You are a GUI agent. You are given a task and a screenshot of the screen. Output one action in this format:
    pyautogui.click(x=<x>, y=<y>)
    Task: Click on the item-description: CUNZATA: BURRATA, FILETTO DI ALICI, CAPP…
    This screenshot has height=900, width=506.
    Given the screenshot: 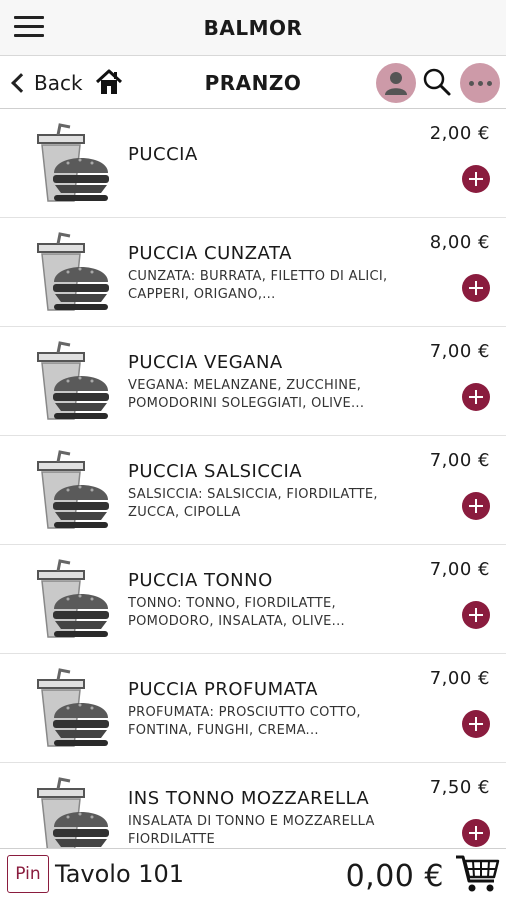 What is the action you would take?
    pyautogui.click(x=258, y=285)
    